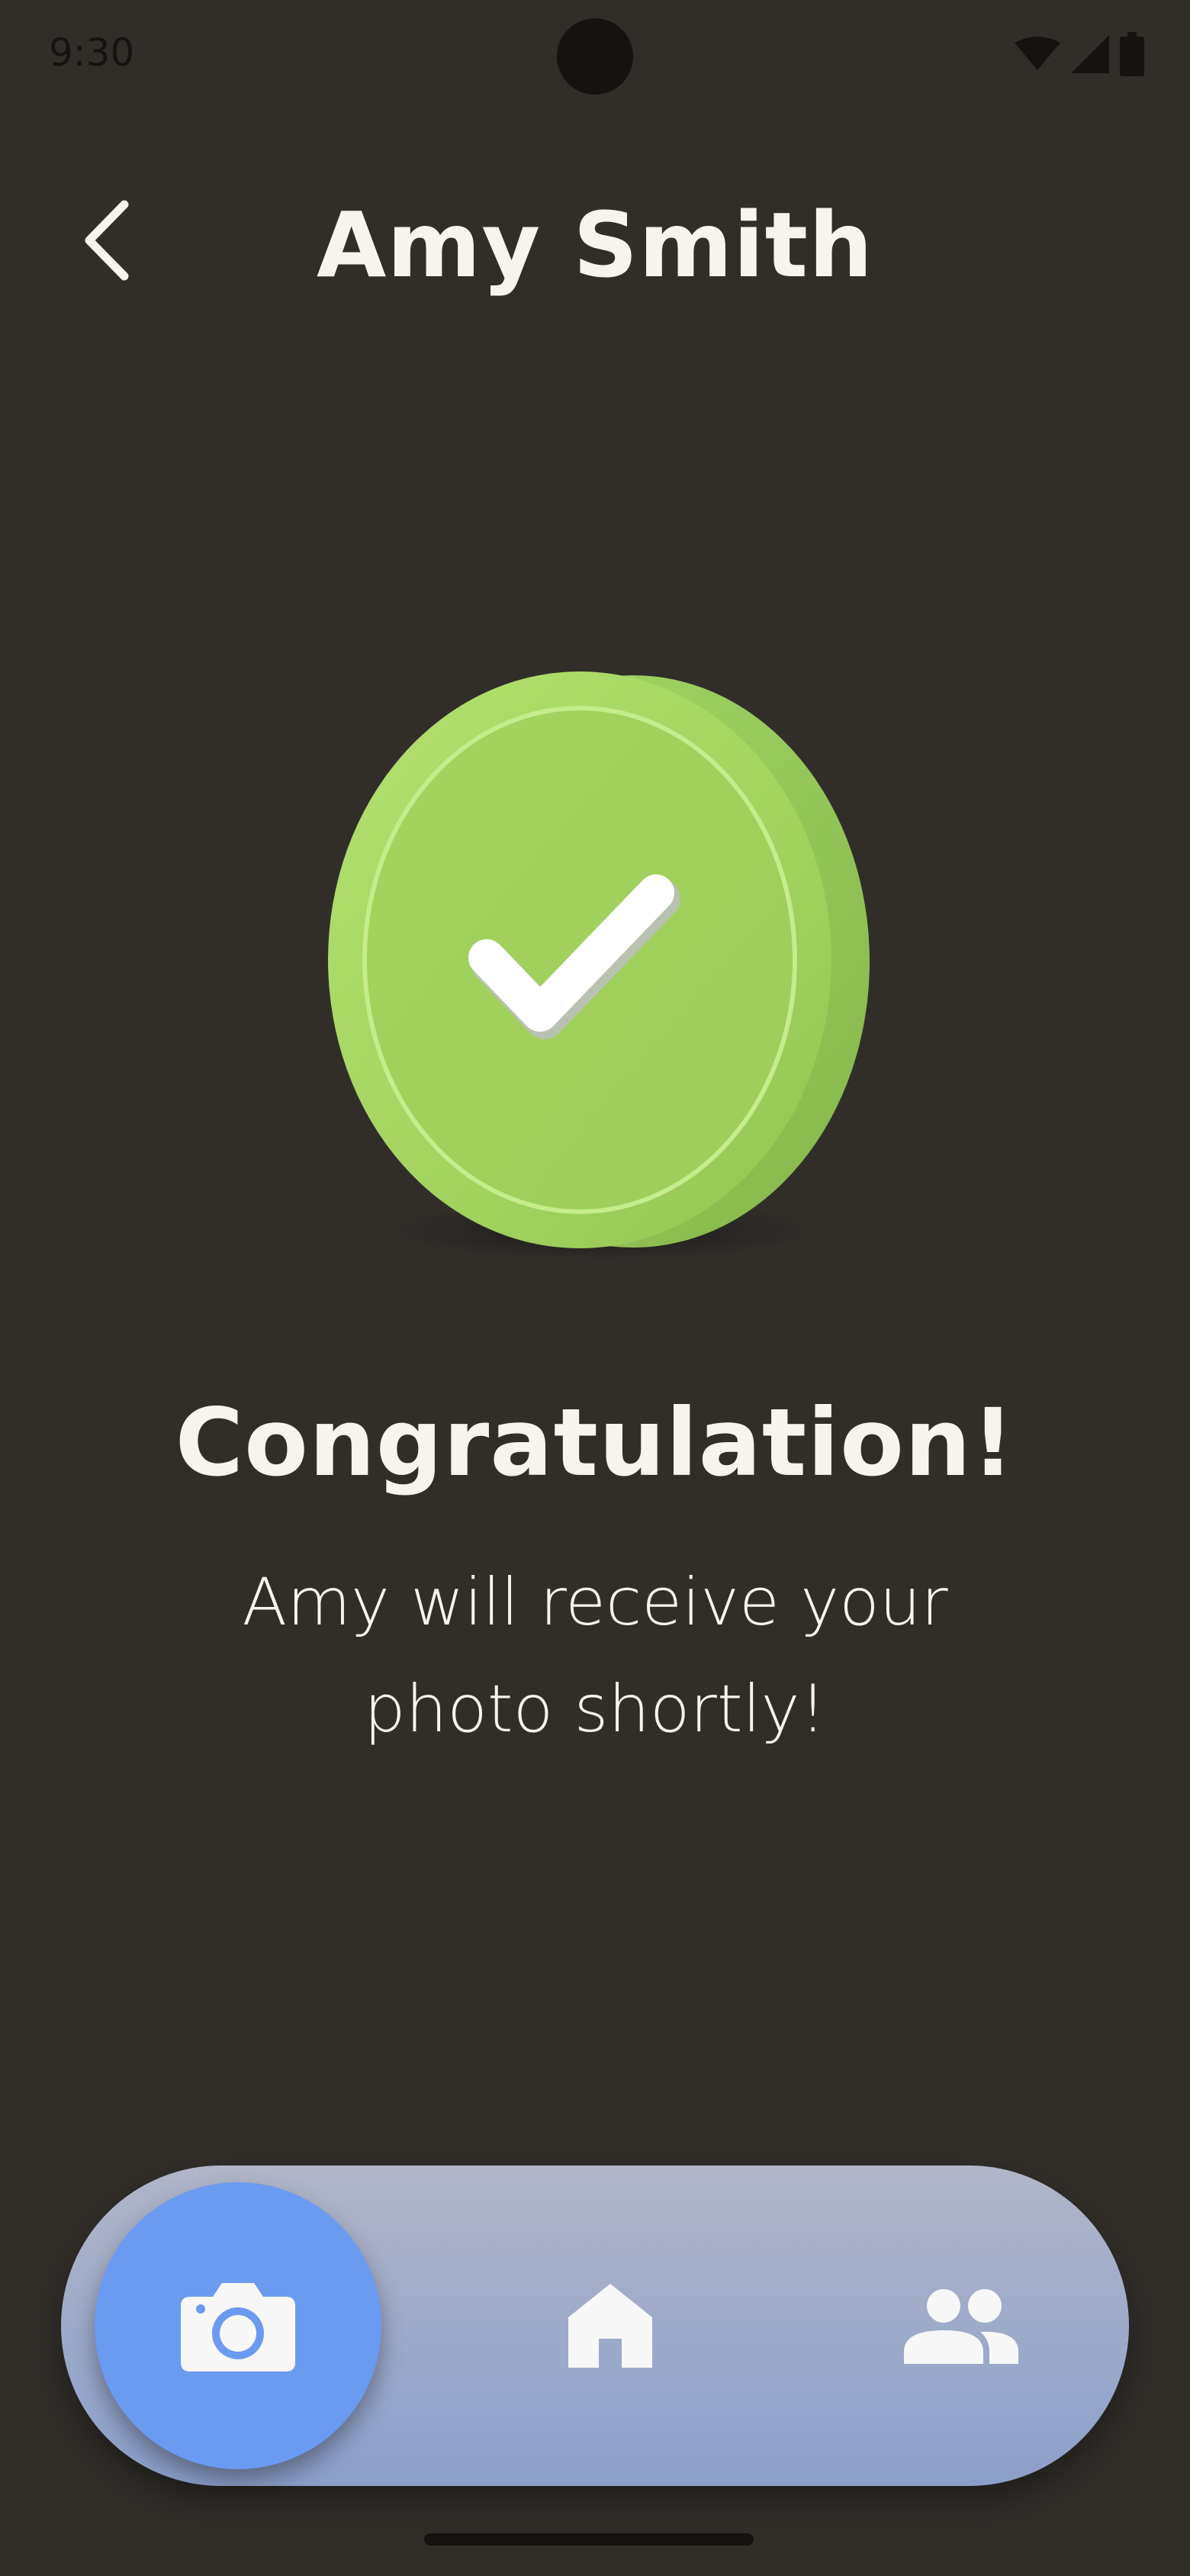 The image size is (1190, 2576). What do you see at coordinates (595, 1443) in the screenshot?
I see `congrats-heading: Congratulation!` at bounding box center [595, 1443].